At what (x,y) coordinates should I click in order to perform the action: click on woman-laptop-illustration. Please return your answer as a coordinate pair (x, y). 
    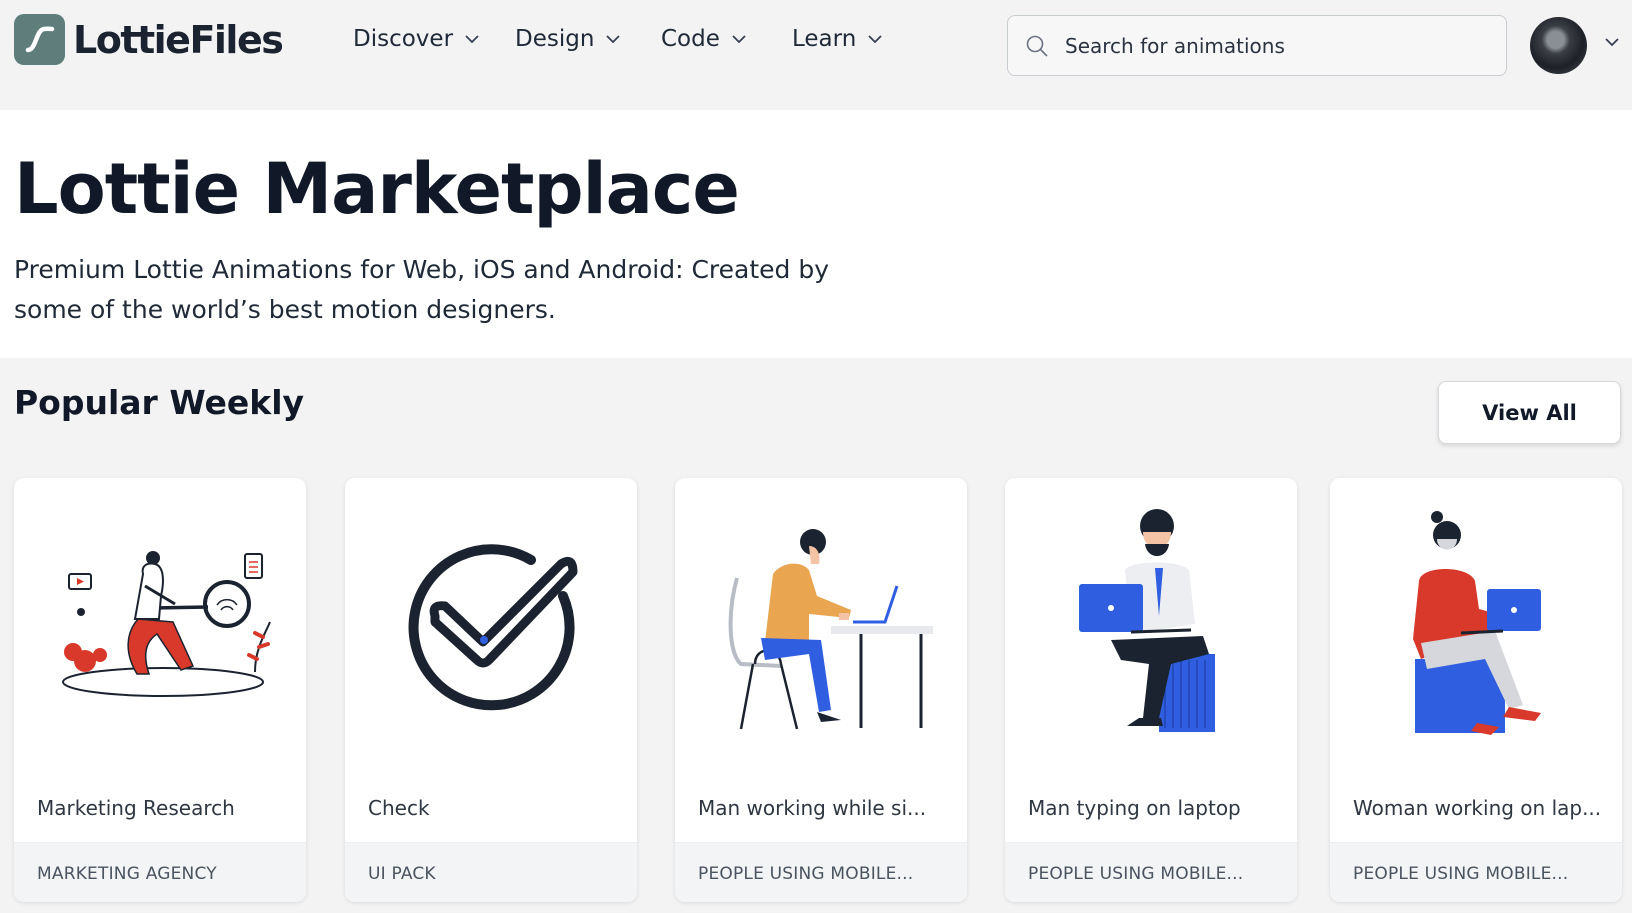
    Looking at the image, I should click on (1477, 623).